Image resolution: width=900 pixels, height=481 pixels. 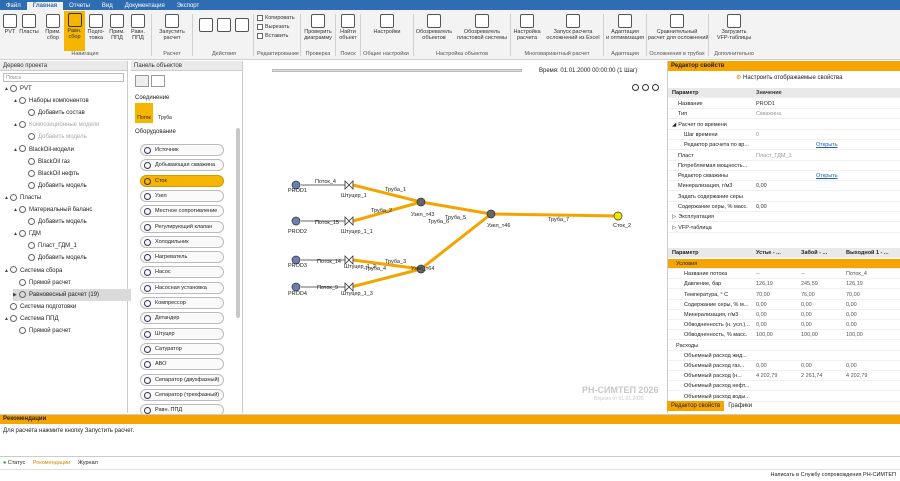 What do you see at coordinates (182, 241) in the screenshot?
I see `equipment-item: Холодильник` at bounding box center [182, 241].